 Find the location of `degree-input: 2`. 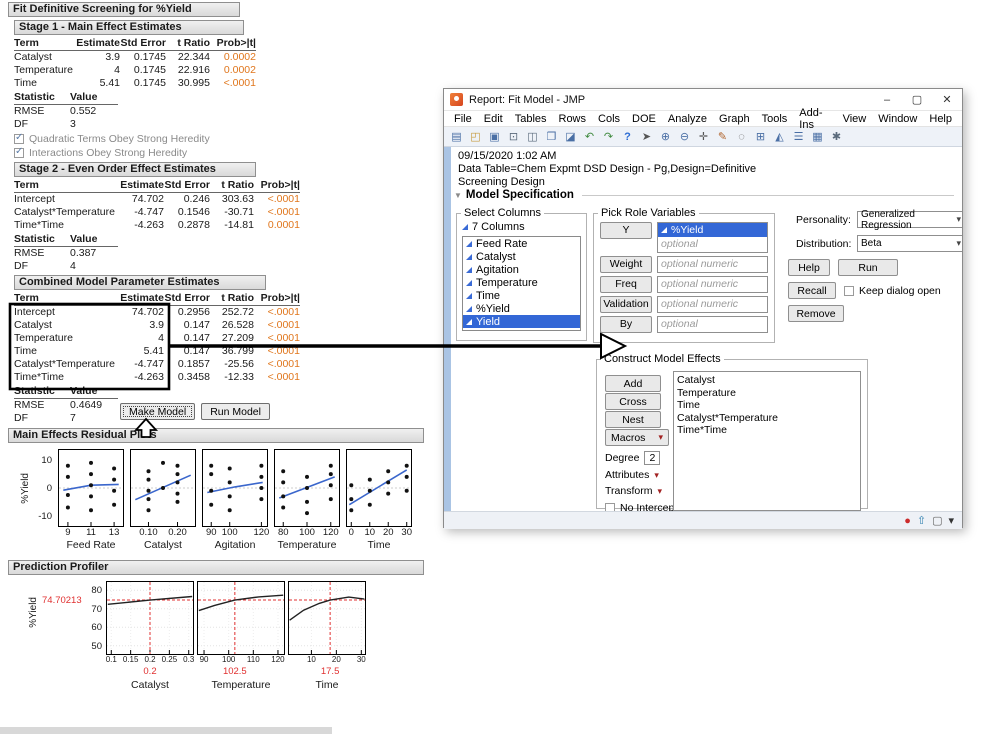

degree-input: 2 is located at coordinates (652, 458).